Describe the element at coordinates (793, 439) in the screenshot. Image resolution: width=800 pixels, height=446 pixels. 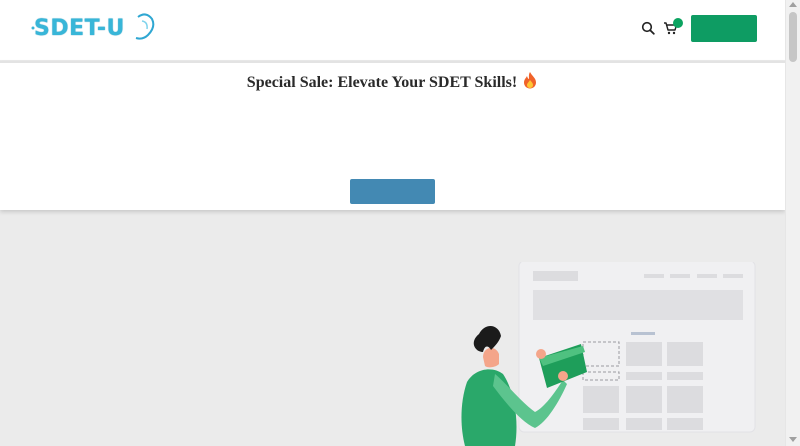
I see `scroll-down-arrow-icon` at that location.